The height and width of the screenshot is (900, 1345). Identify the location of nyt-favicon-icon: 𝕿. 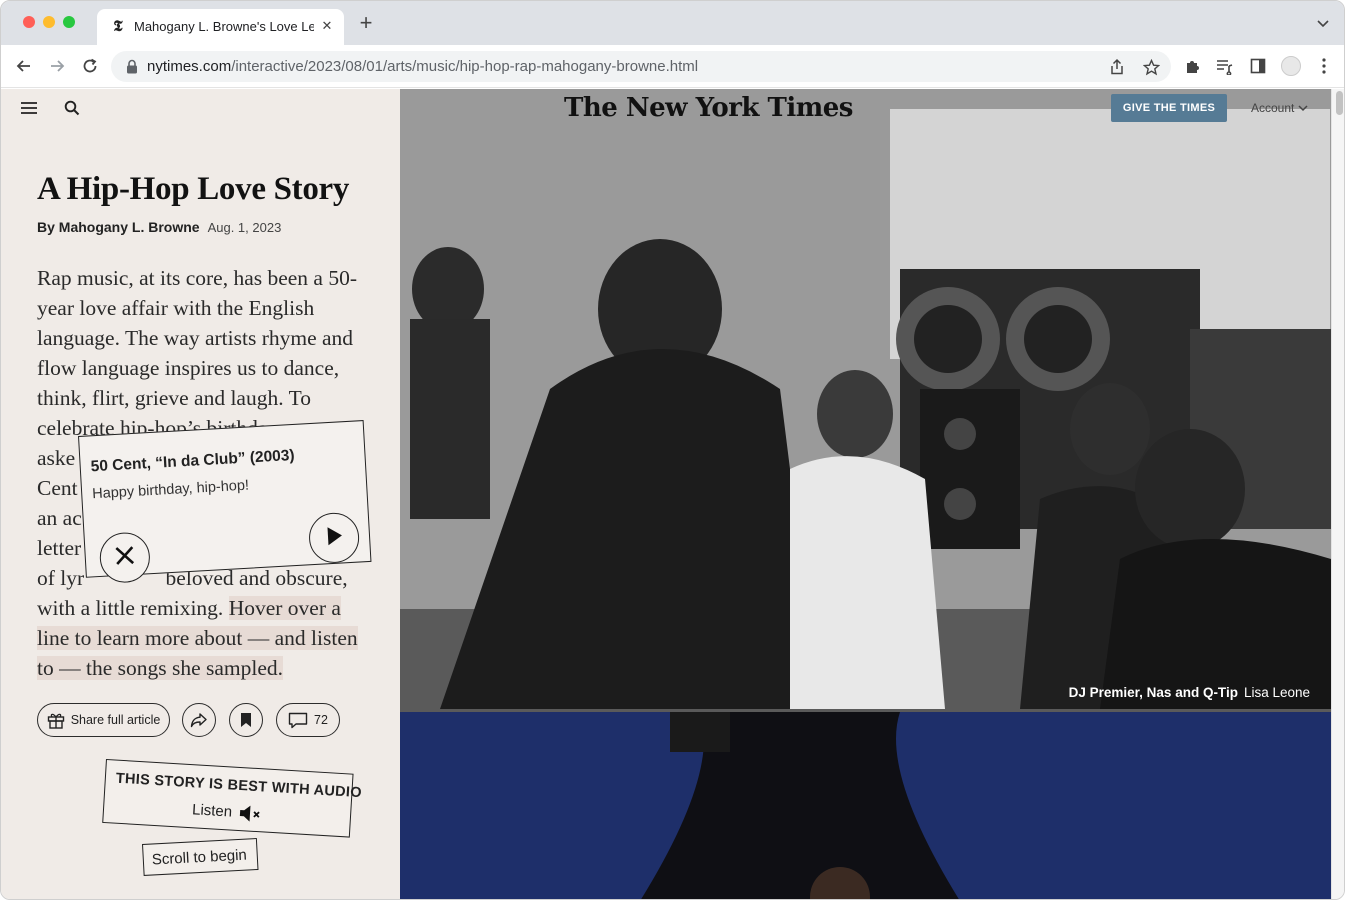
(118, 26).